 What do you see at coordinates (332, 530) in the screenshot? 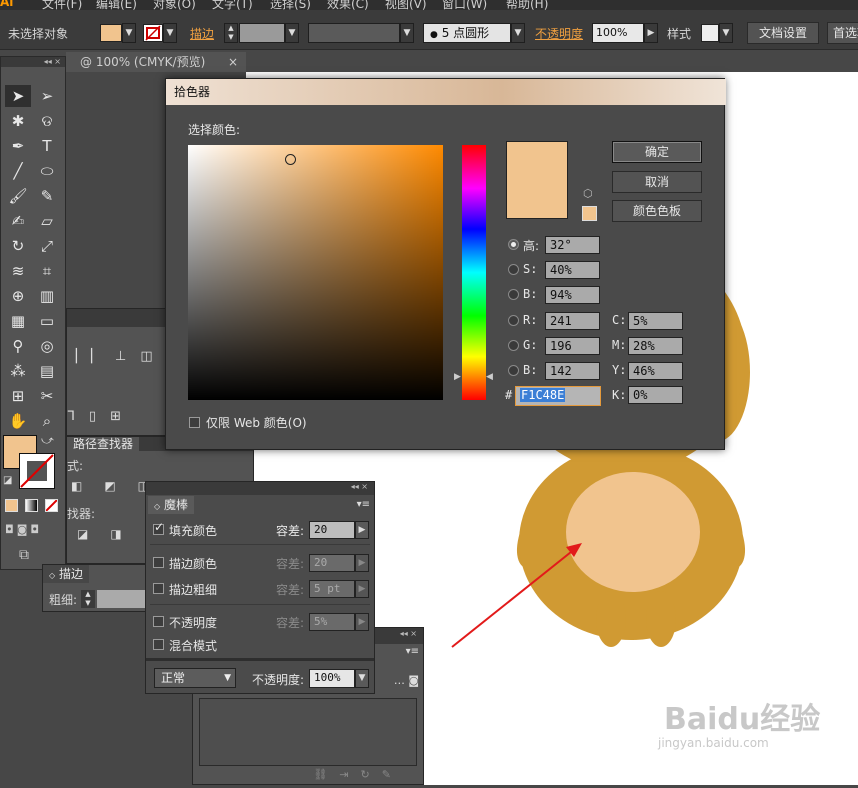
I see `fill-tolerance-input: 20` at bounding box center [332, 530].